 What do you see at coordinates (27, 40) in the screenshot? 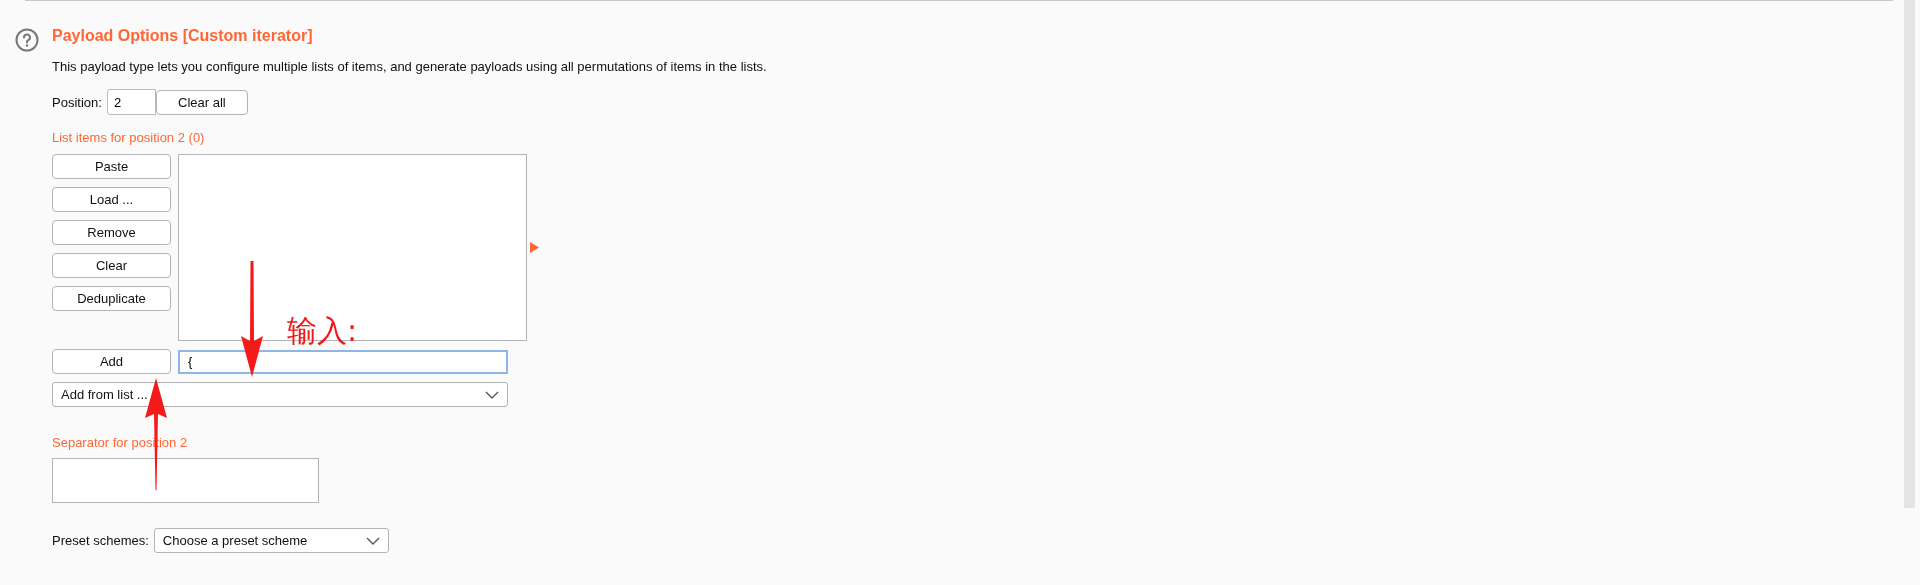
I see `help-icon` at bounding box center [27, 40].